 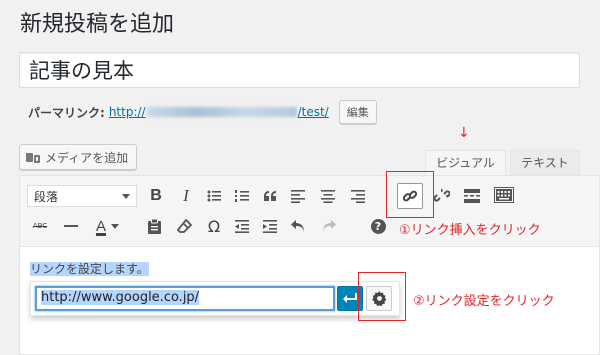 What do you see at coordinates (242, 196) in the screenshot?
I see `numbered-list-icon` at bounding box center [242, 196].